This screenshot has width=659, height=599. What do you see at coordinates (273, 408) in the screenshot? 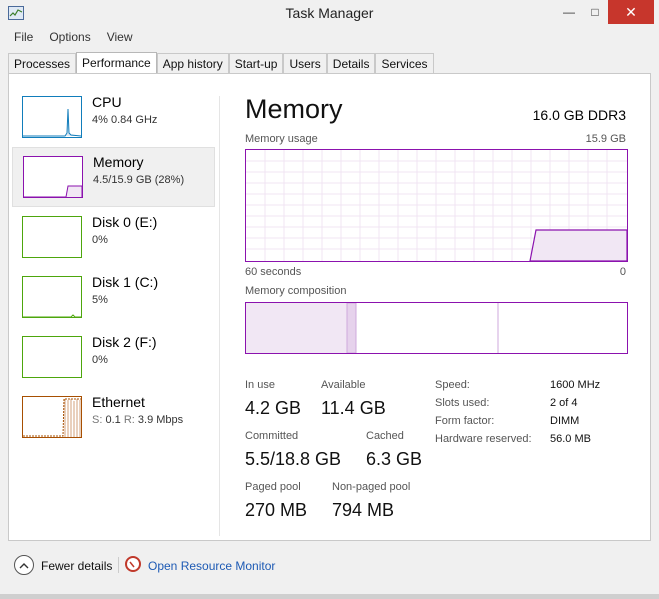
I see `in-use-value: 4.2 GB` at bounding box center [273, 408].